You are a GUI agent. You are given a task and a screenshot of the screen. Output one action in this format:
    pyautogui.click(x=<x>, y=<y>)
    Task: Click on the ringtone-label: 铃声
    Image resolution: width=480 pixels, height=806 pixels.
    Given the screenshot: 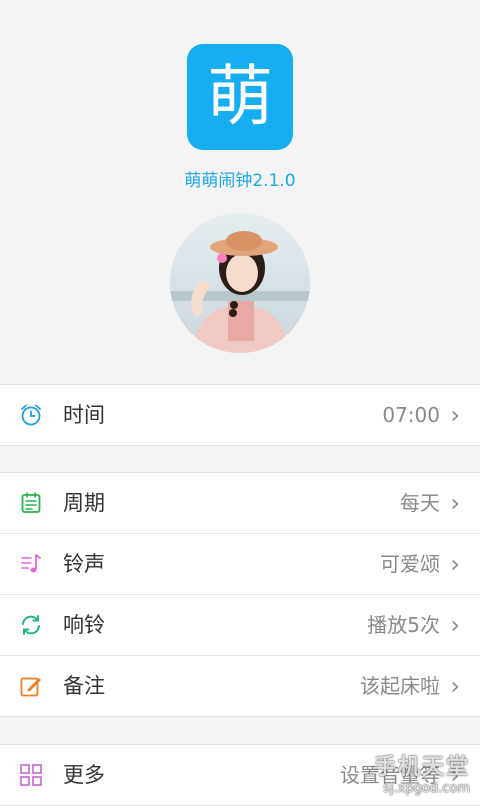 What is the action you would take?
    pyautogui.click(x=84, y=564)
    